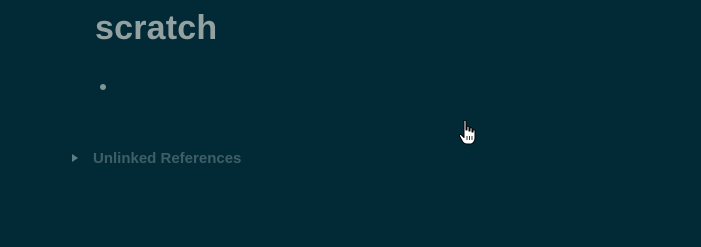 This screenshot has height=247, width=701. Describe the element at coordinates (467, 132) in the screenshot. I see `hand-pointer-cursor-icon` at that location.